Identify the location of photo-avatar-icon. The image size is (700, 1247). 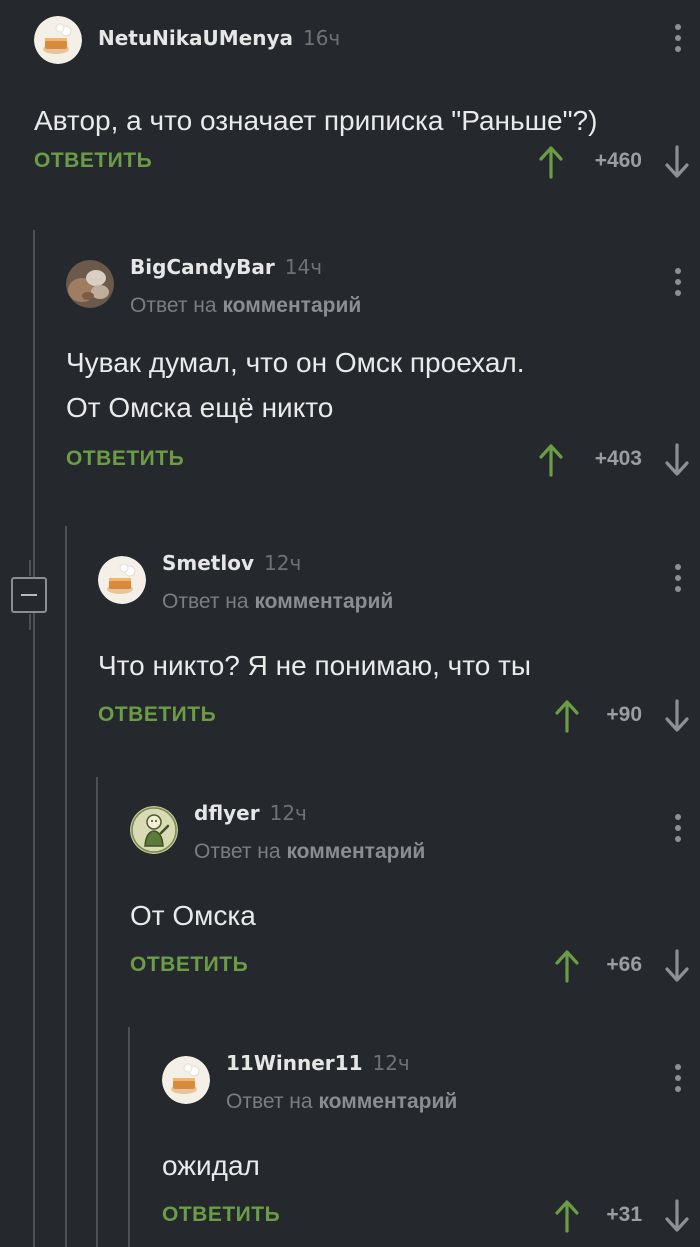
(90, 284).